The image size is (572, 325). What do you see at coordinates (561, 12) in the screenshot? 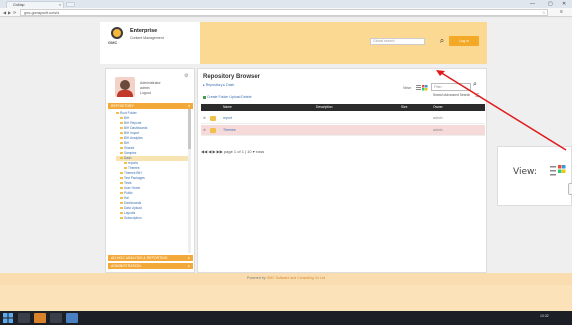
I see `browser-menu-icon: ≡` at bounding box center [561, 12].